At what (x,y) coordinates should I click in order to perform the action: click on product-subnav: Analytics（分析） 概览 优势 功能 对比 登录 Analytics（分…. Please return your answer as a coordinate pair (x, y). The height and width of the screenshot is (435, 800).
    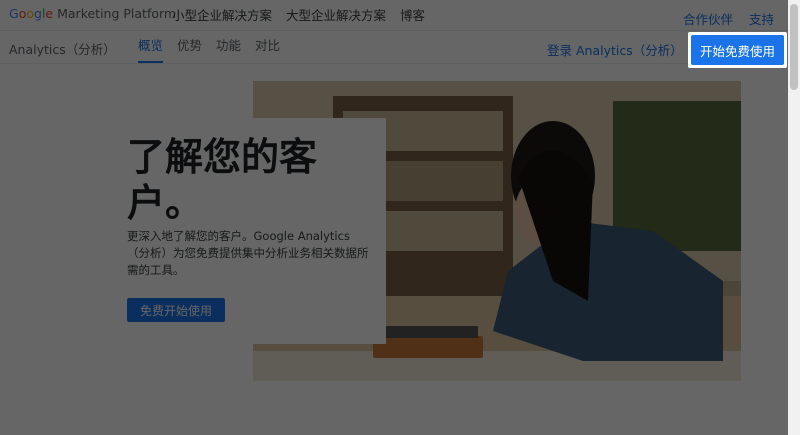
    Looking at the image, I should click on (394, 47).